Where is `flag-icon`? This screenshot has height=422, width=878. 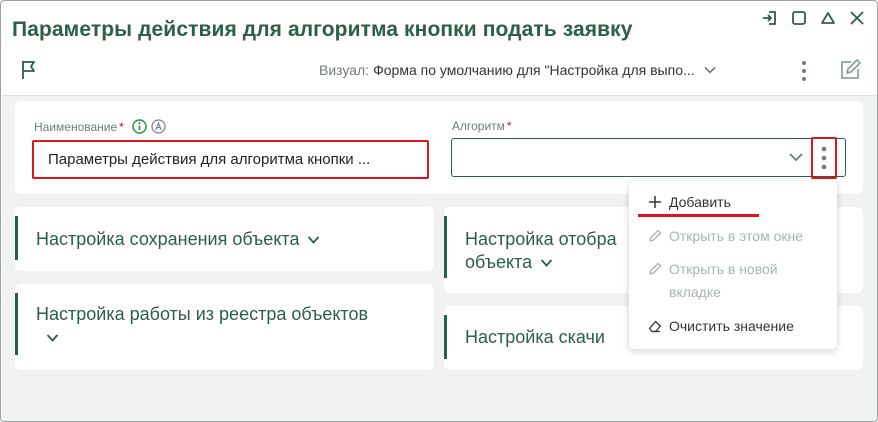
flag-icon is located at coordinates (29, 70).